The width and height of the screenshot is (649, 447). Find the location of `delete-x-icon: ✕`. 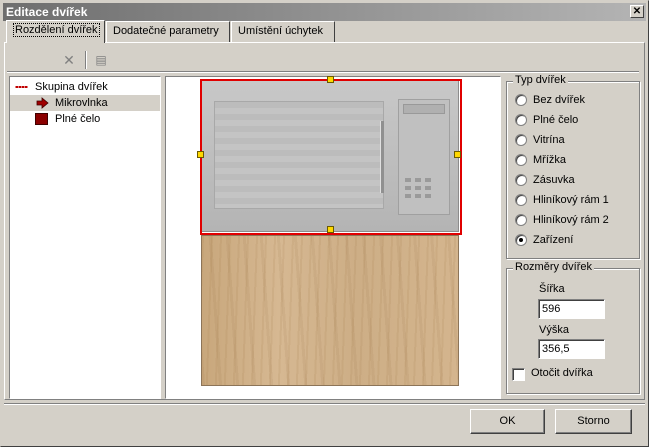

delete-x-icon: ✕ is located at coordinates (69, 60).